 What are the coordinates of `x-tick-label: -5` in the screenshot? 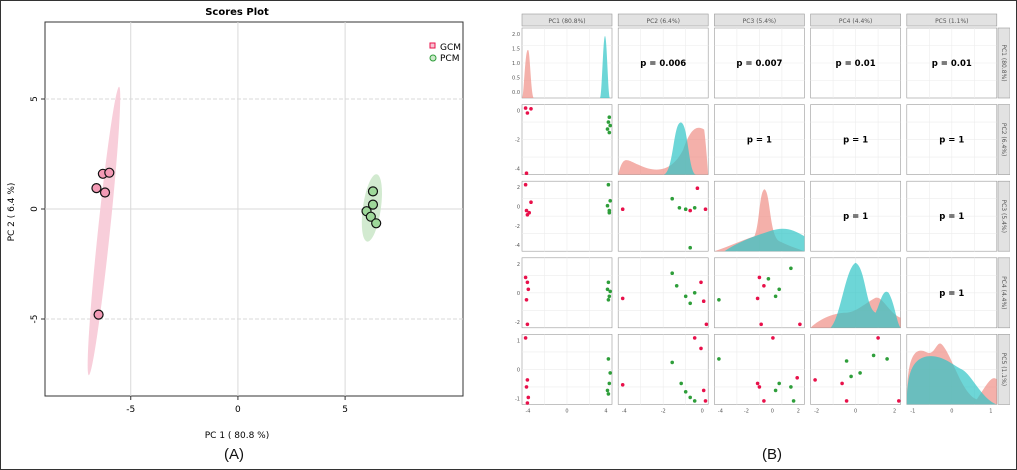 It's located at (130, 410).